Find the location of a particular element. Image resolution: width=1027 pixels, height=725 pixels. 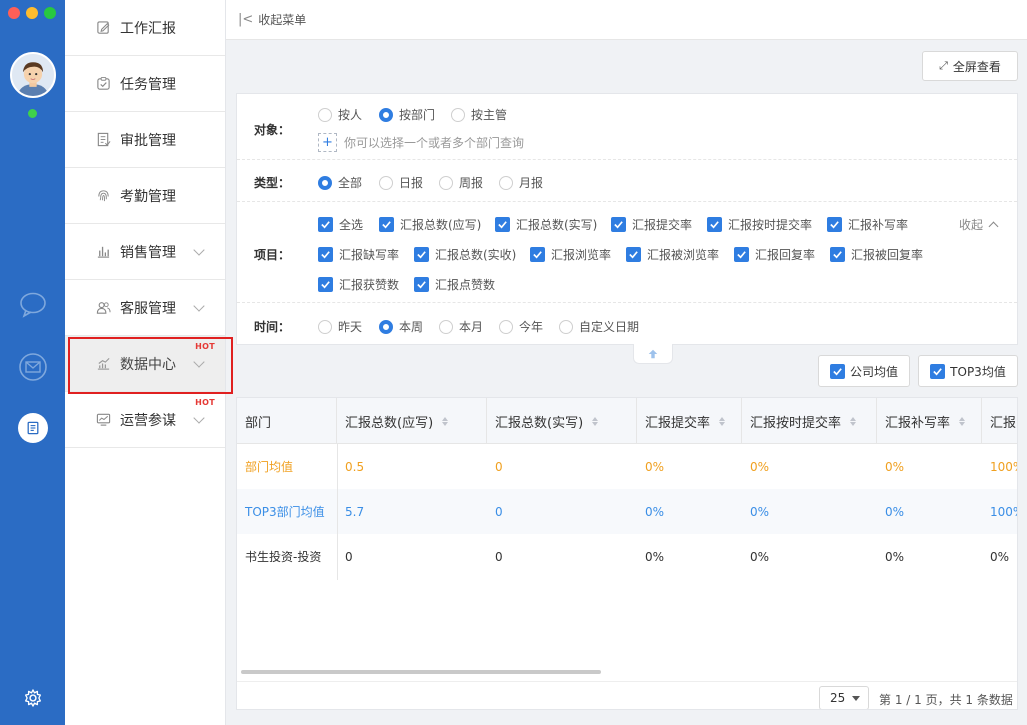

nav-item-label: 任务管理 is located at coordinates (148, 84).